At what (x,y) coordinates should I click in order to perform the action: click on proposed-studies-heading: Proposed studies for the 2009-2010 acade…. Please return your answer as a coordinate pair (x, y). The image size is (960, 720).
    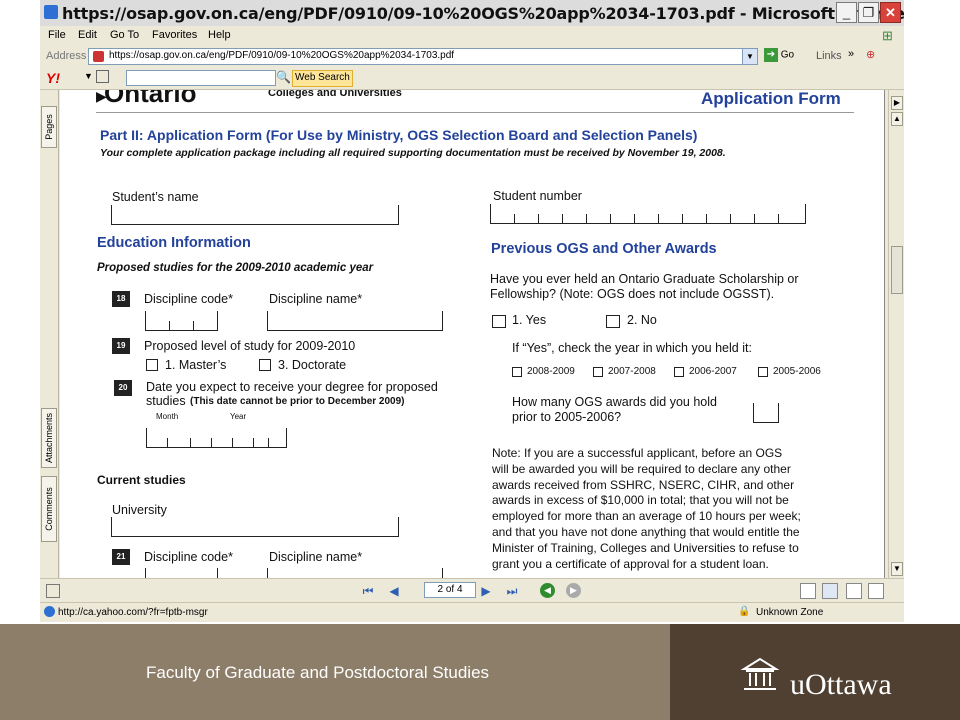
    Looking at the image, I should click on (235, 268).